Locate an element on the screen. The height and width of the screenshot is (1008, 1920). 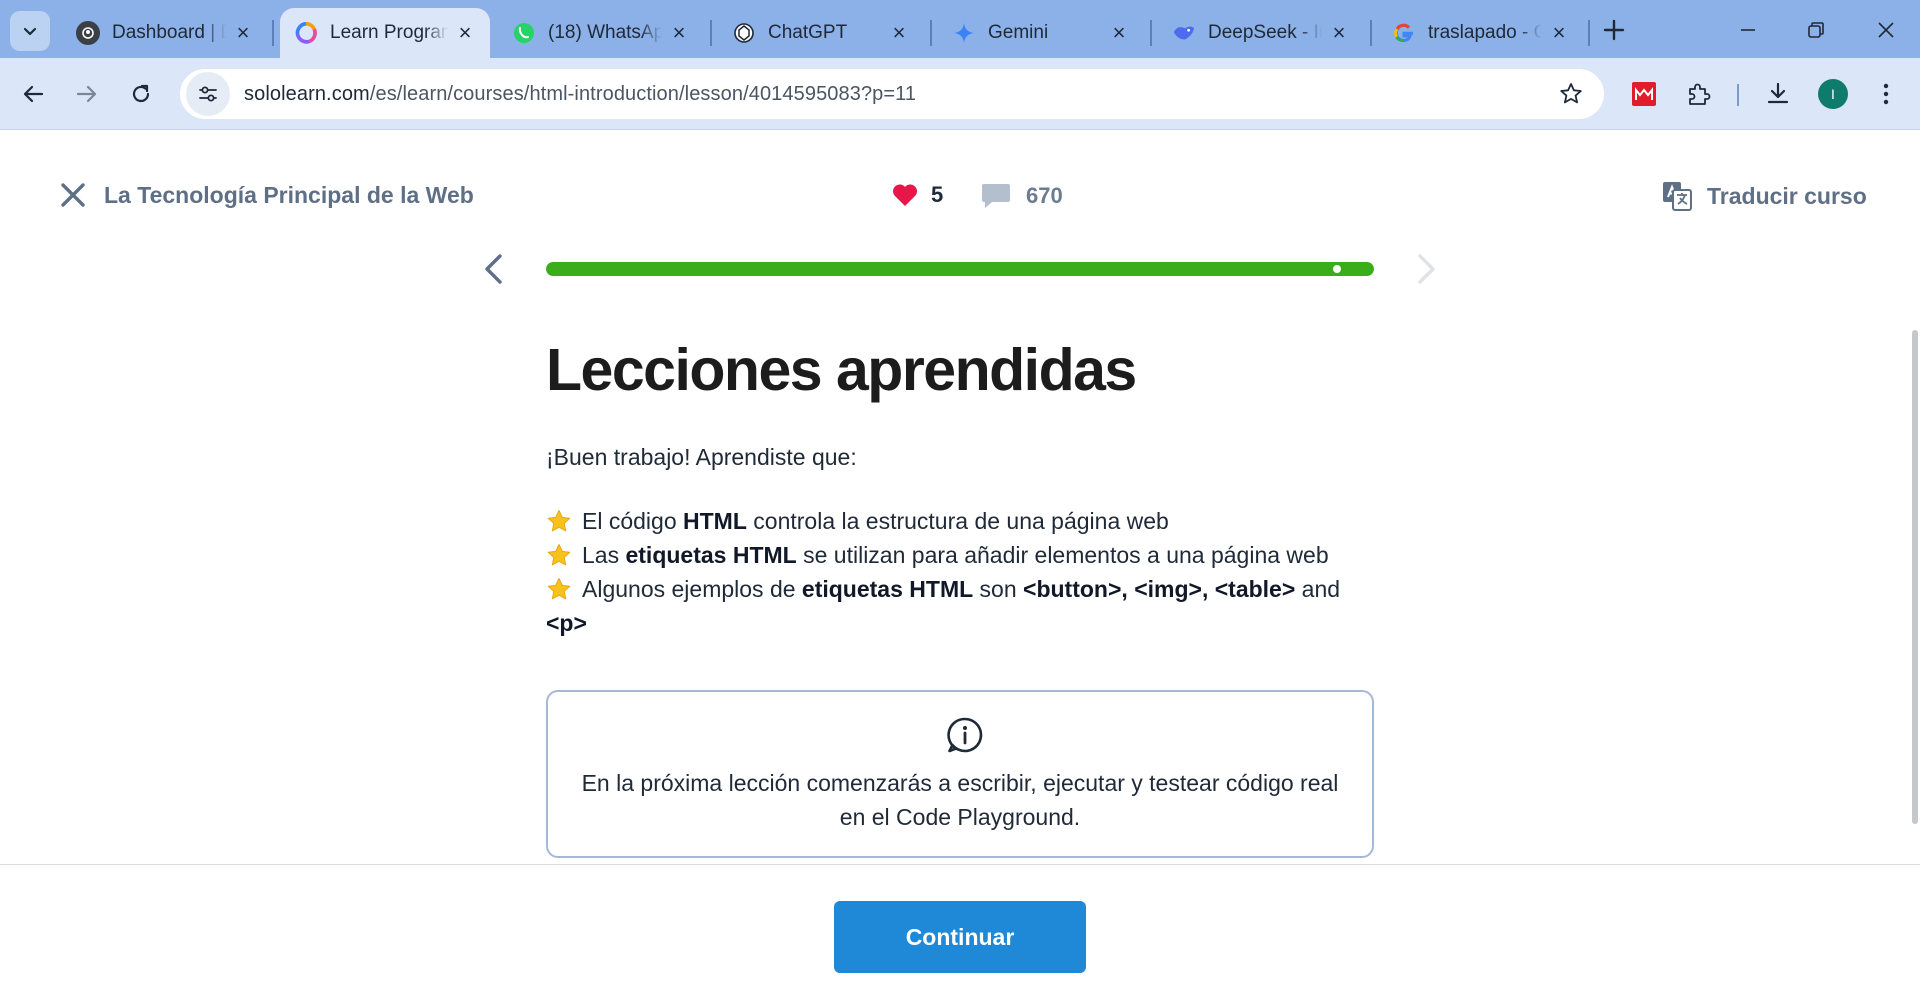
point-bold: <p> is located at coordinates (566, 623).